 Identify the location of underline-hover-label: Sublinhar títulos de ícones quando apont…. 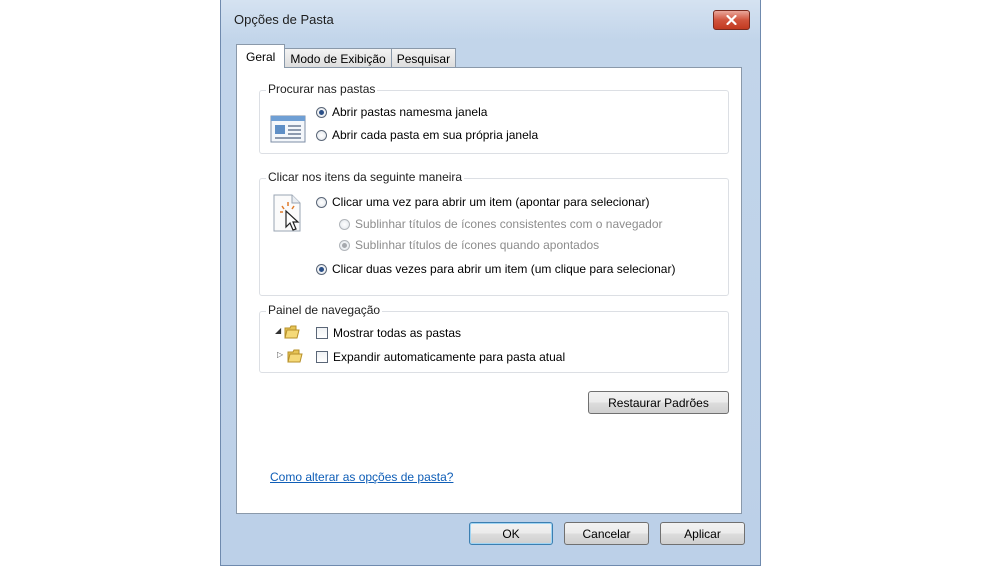
(477, 245).